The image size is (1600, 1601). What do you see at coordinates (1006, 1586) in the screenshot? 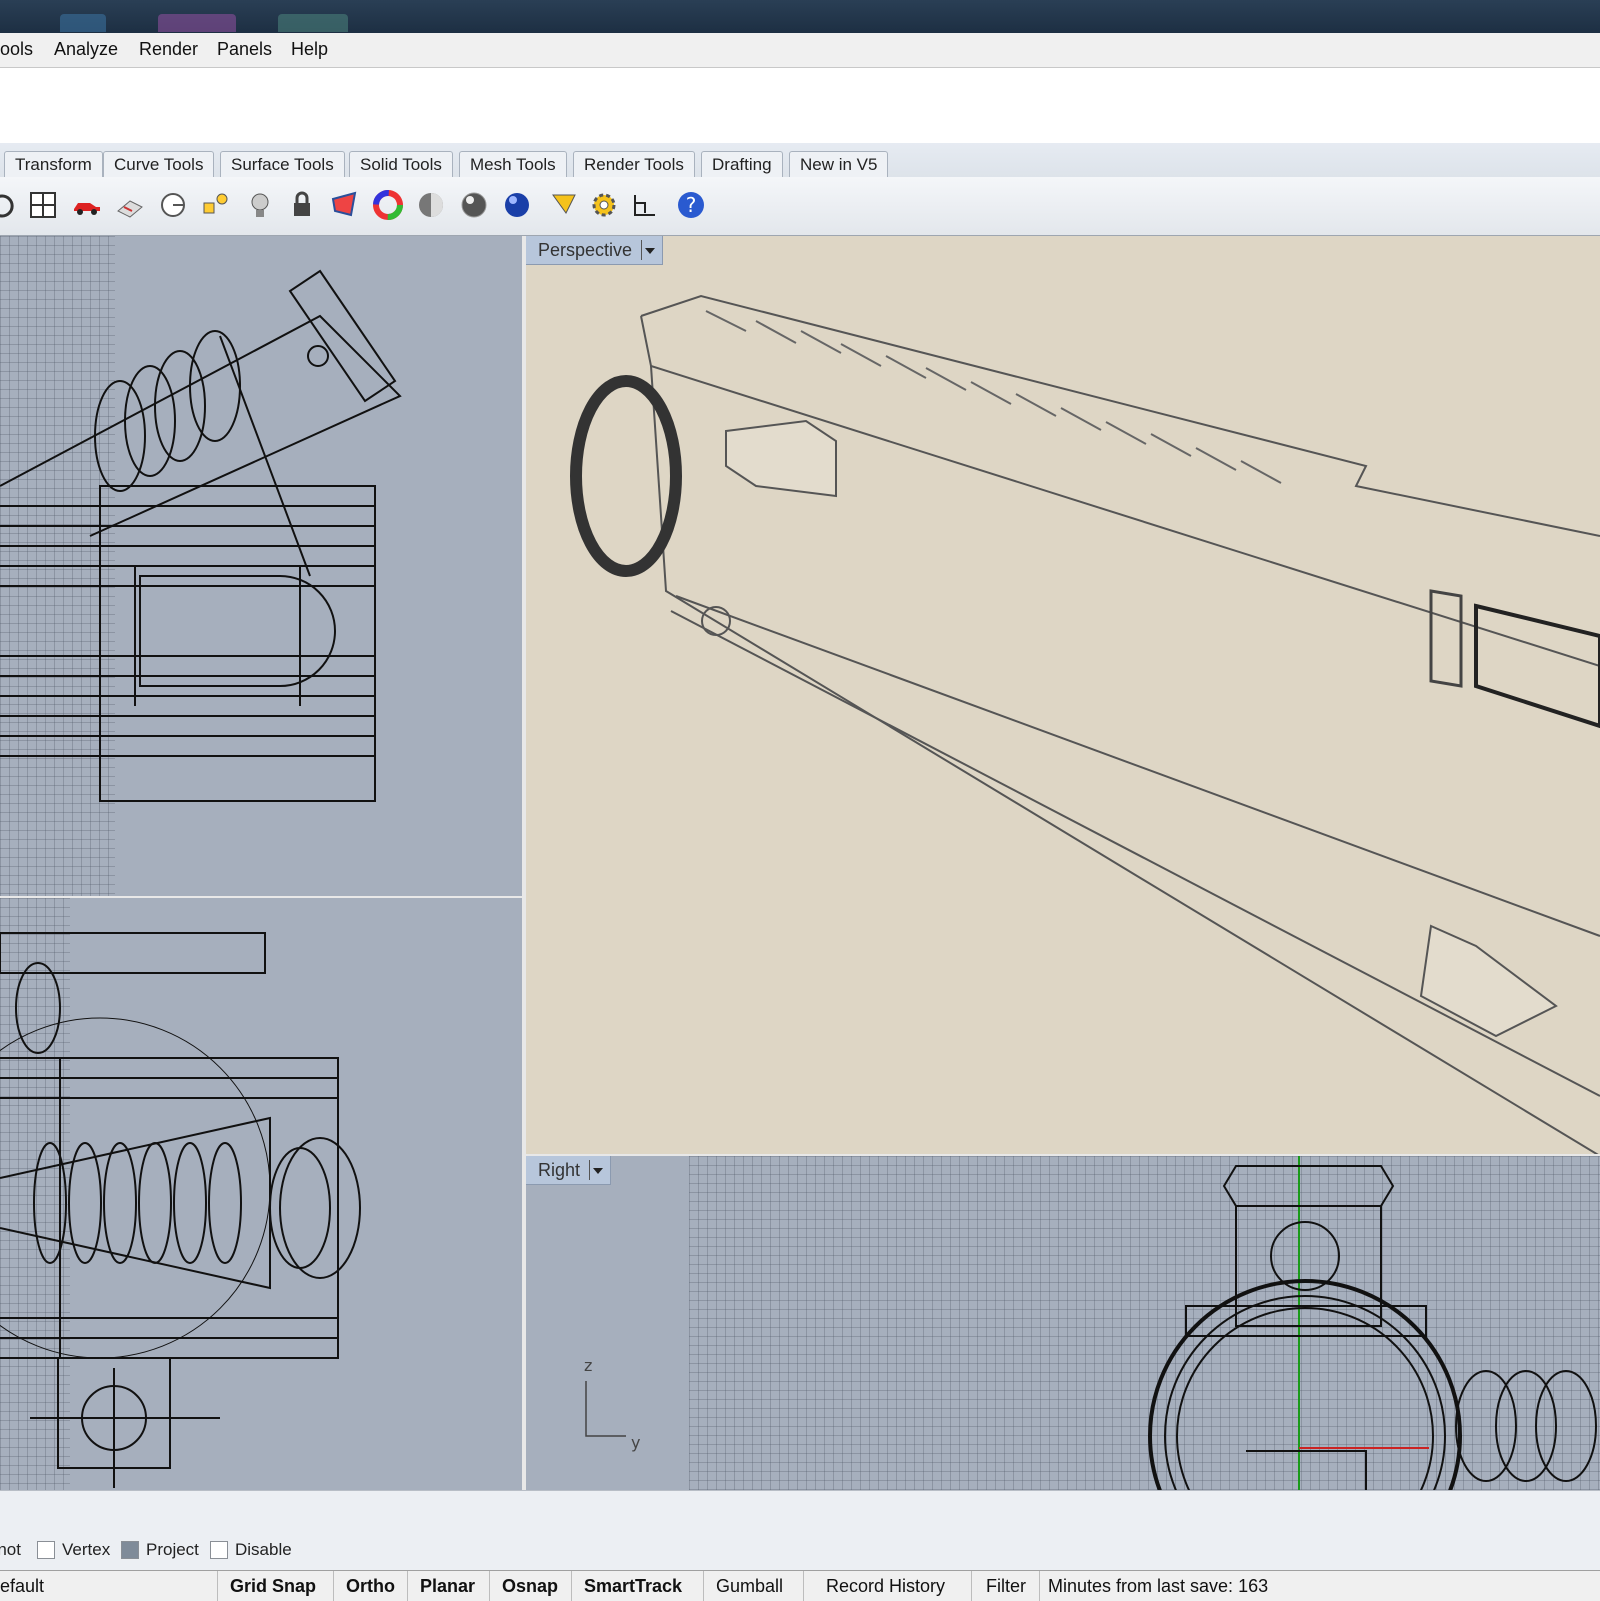
I see `status-filter: Filter` at bounding box center [1006, 1586].